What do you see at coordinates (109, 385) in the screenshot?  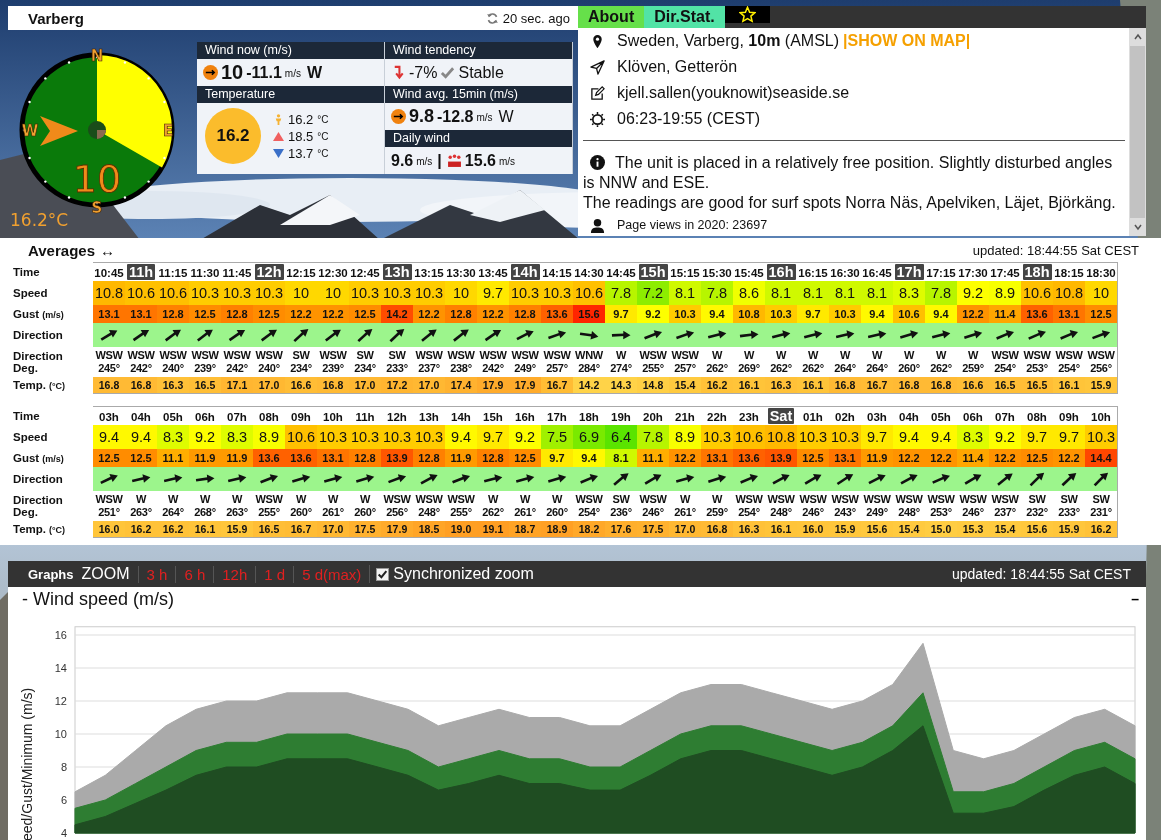 I see `table-cell: 16.8` at bounding box center [109, 385].